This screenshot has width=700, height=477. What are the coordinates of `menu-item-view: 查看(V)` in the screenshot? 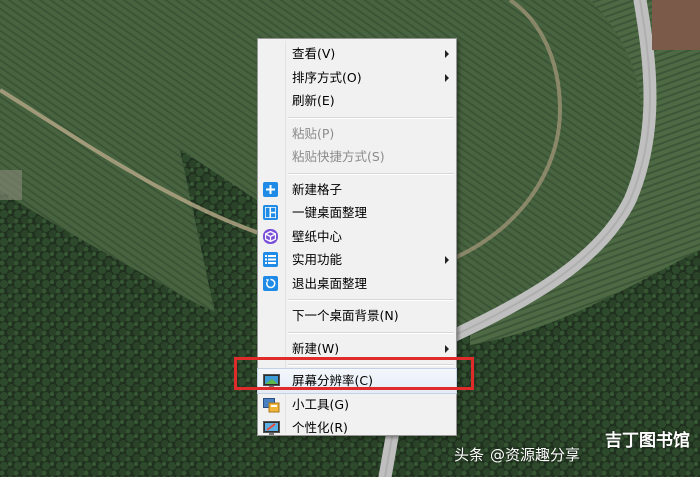 It's located at (357, 54).